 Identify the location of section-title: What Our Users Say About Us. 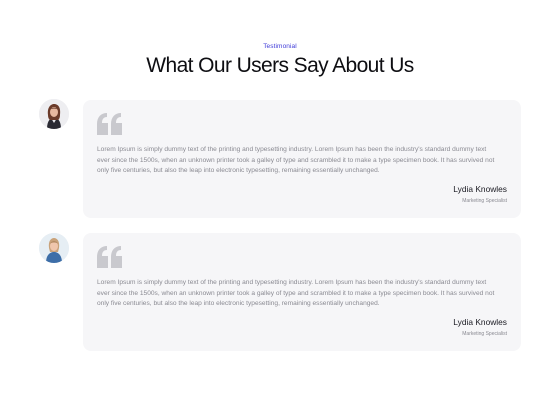
(280, 65).